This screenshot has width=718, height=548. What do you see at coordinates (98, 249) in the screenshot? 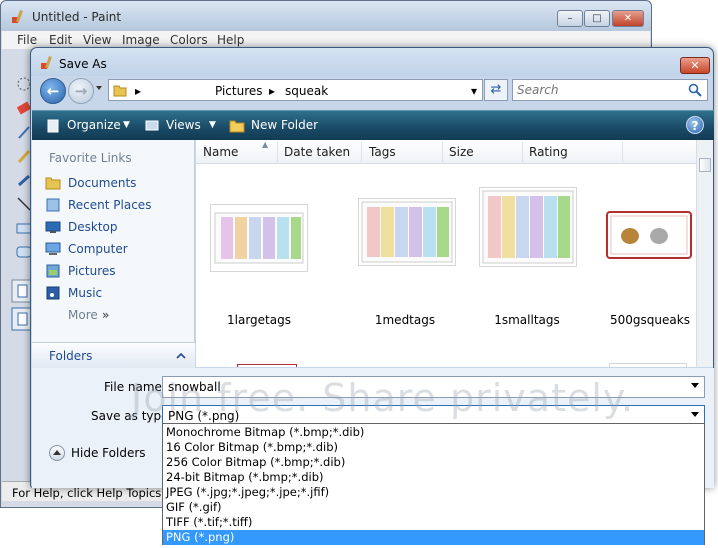
I see `nav-computer-label: Computer` at bounding box center [98, 249].